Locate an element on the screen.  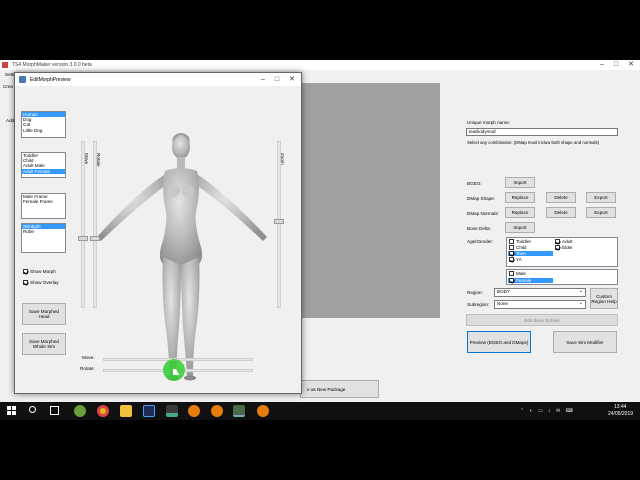
show-overlay-checkbox: Show Overlay is located at coordinates (41, 283).